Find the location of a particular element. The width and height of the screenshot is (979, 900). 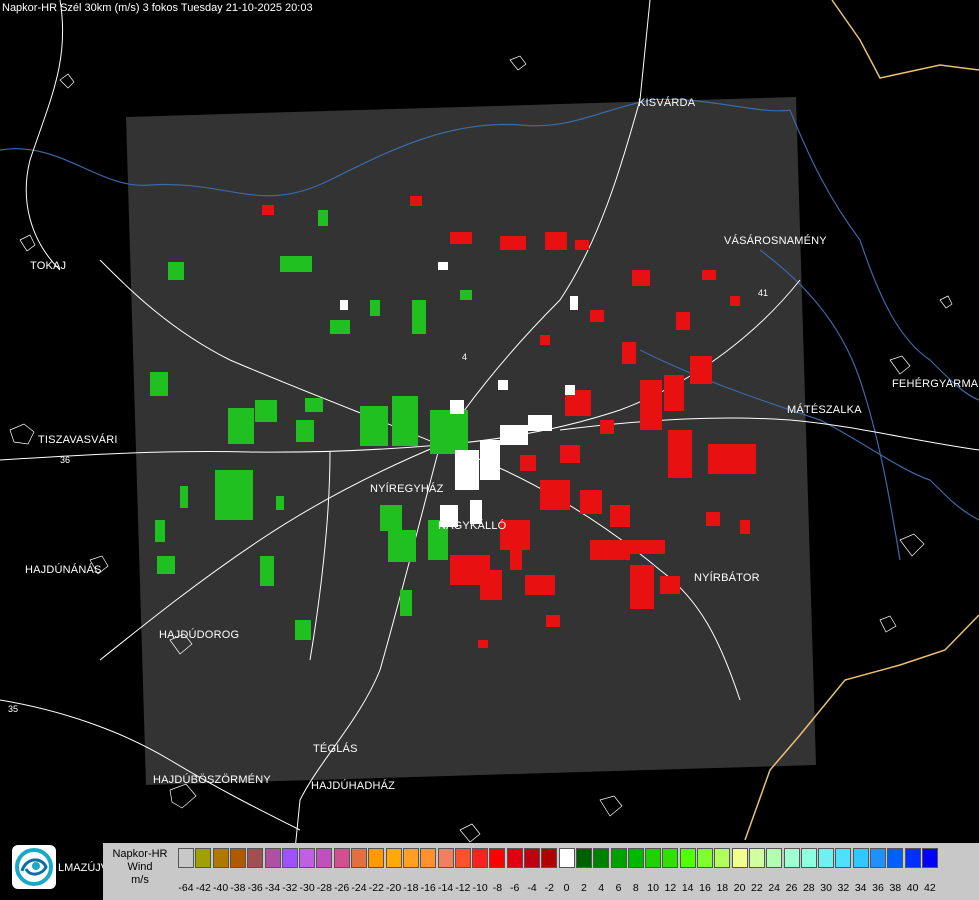

city-label-kisvarda: KISVÁRDA is located at coordinates (667, 103).